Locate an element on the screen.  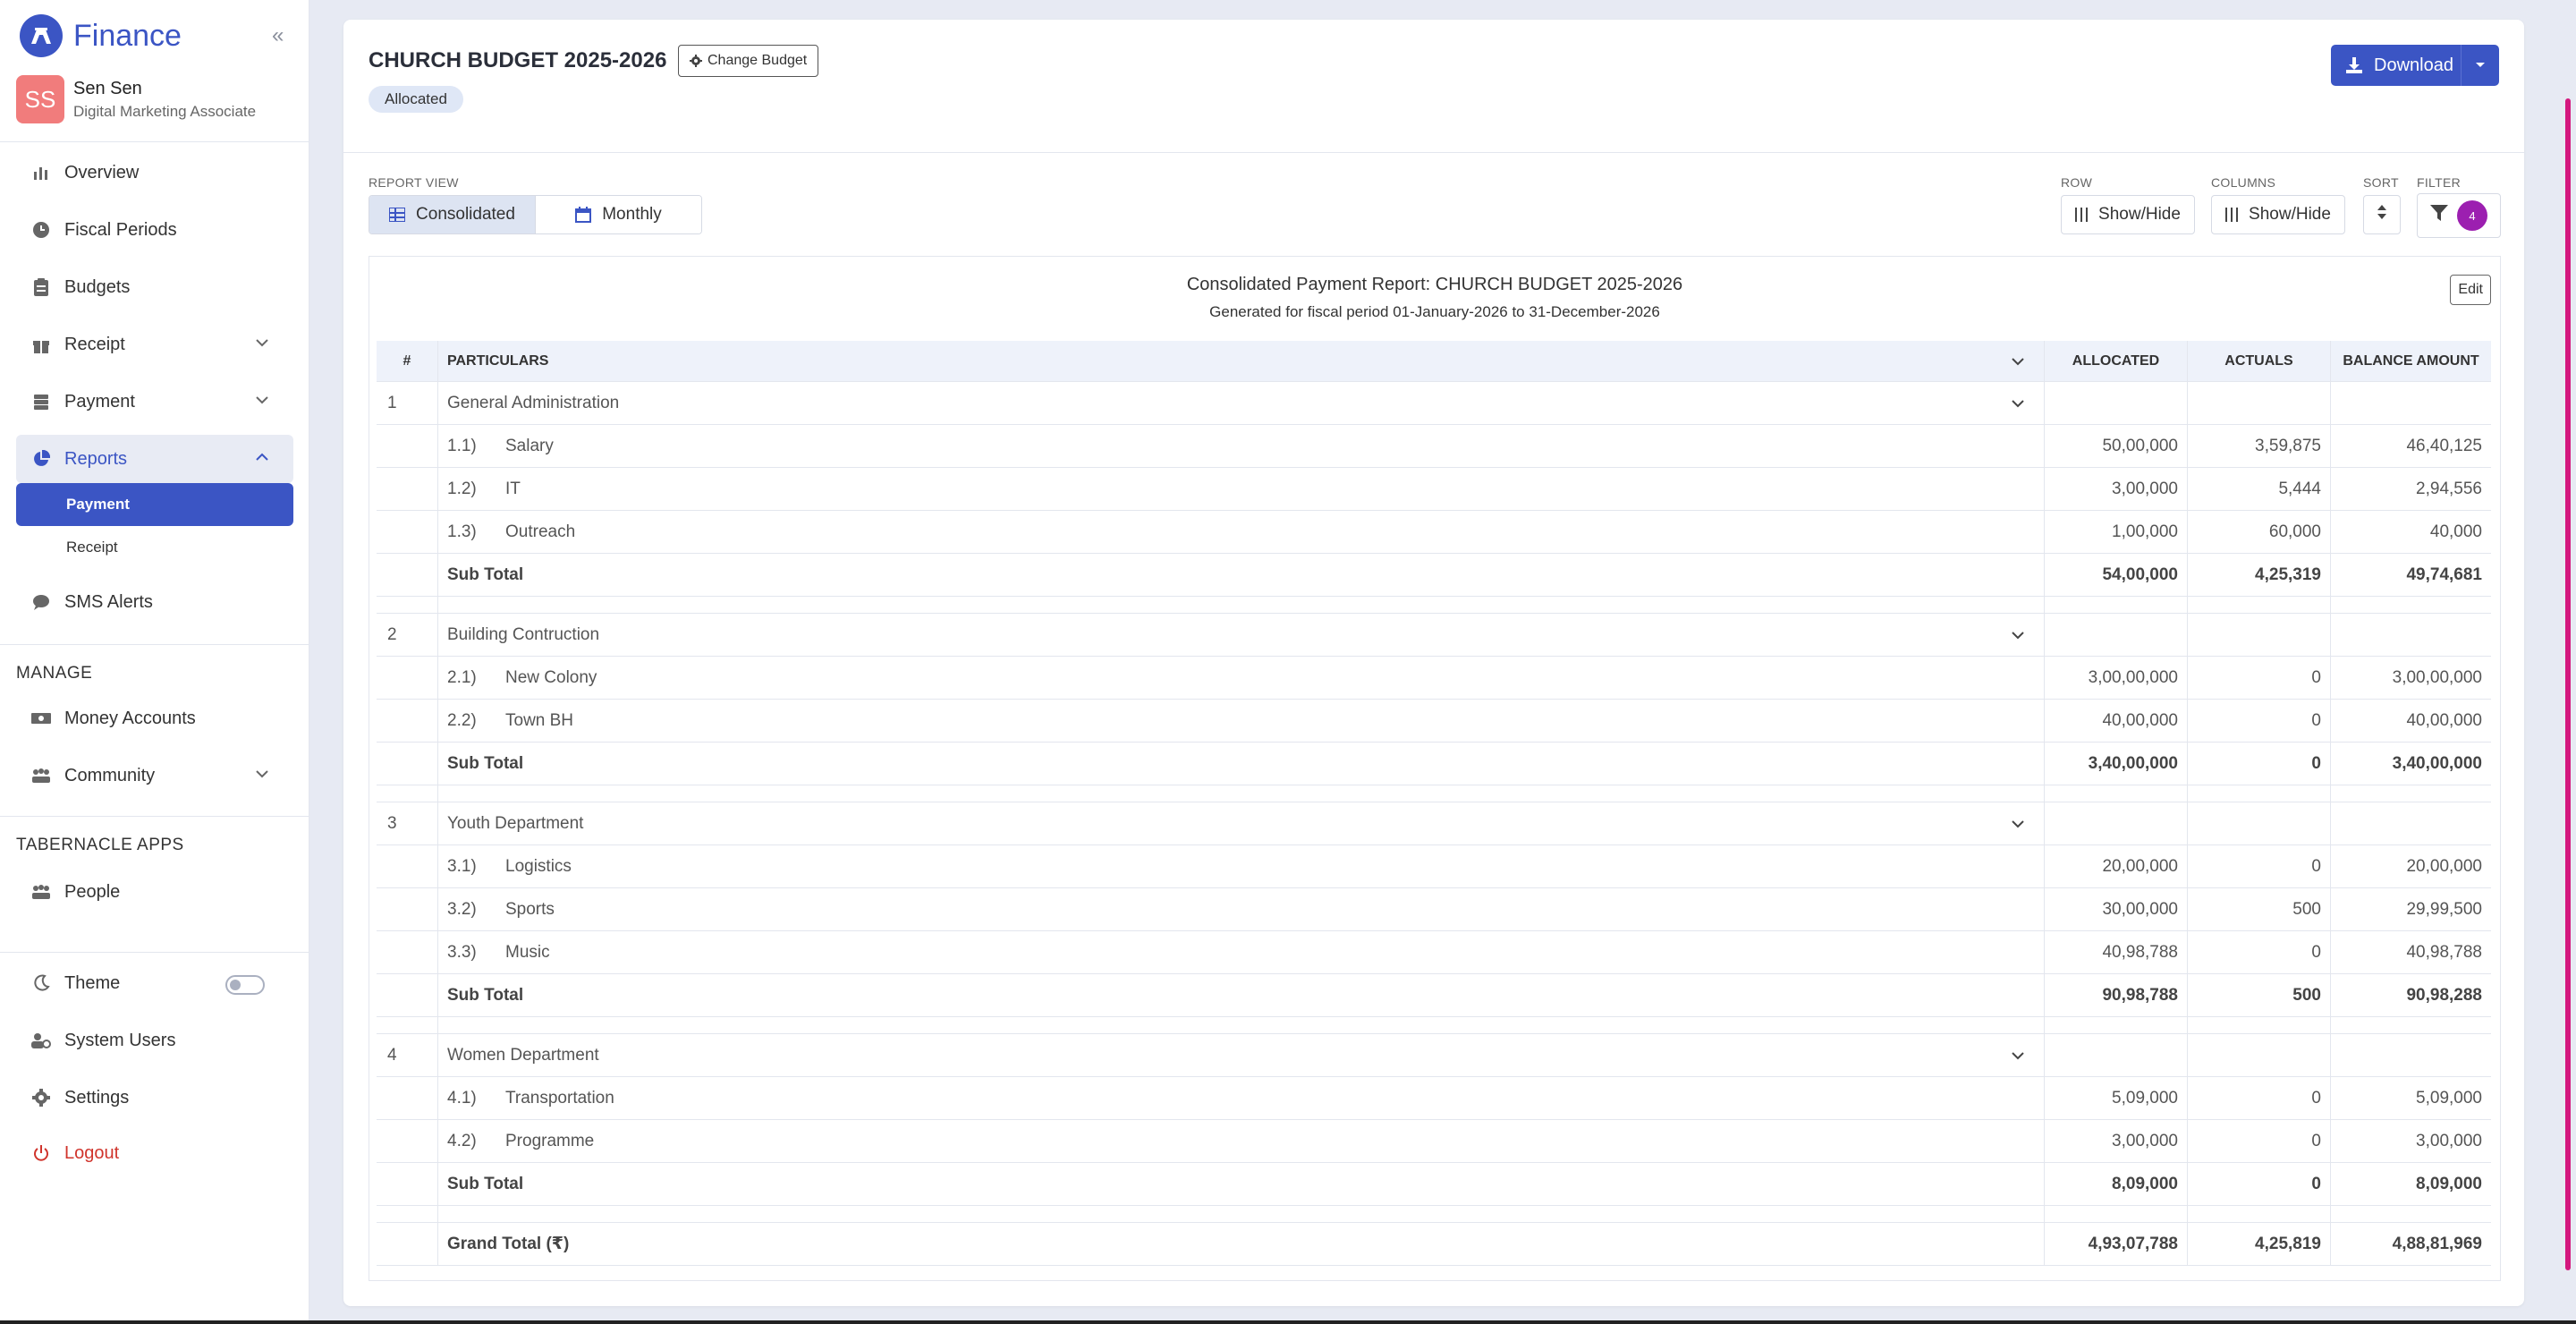
pie-chart-icon is located at coordinates (41, 459).